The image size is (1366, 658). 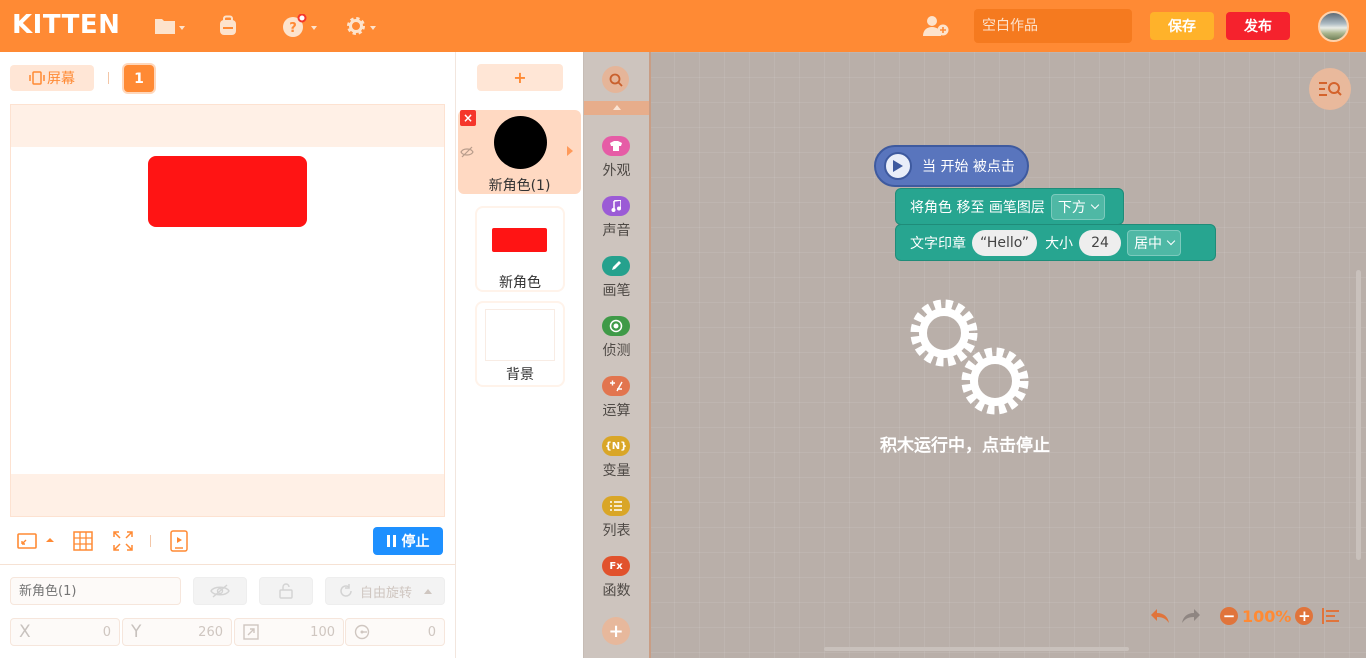 What do you see at coordinates (1229, 616) in the screenshot?
I see `zoom-out-button: −` at bounding box center [1229, 616].